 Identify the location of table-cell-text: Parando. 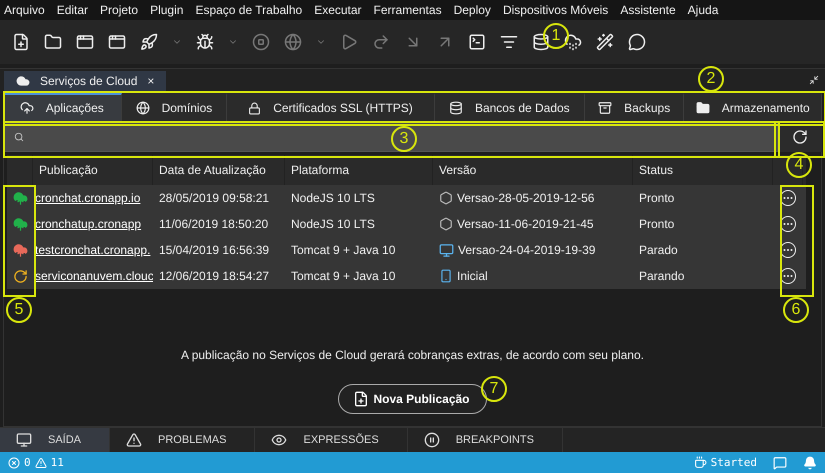
(662, 276).